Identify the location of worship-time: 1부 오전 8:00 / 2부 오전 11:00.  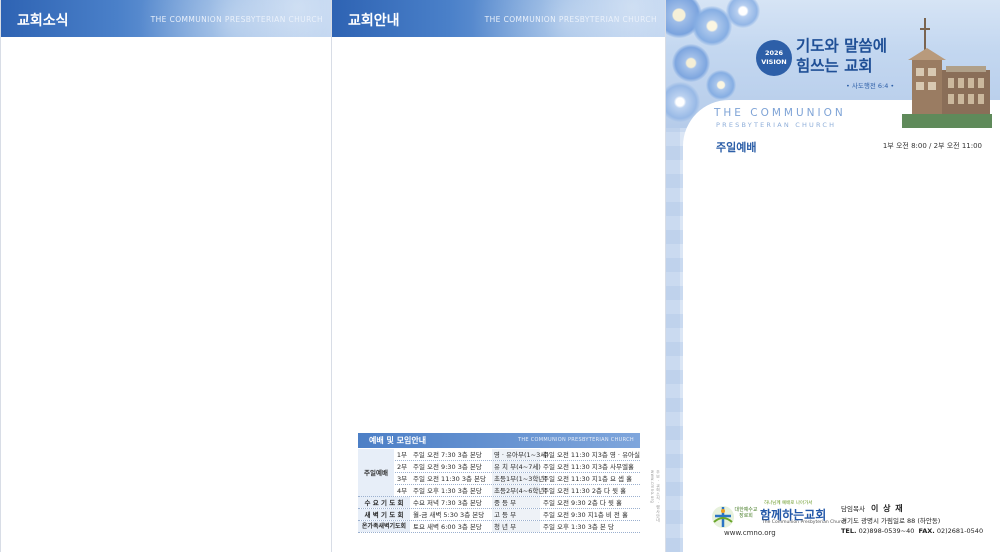
(932, 146).